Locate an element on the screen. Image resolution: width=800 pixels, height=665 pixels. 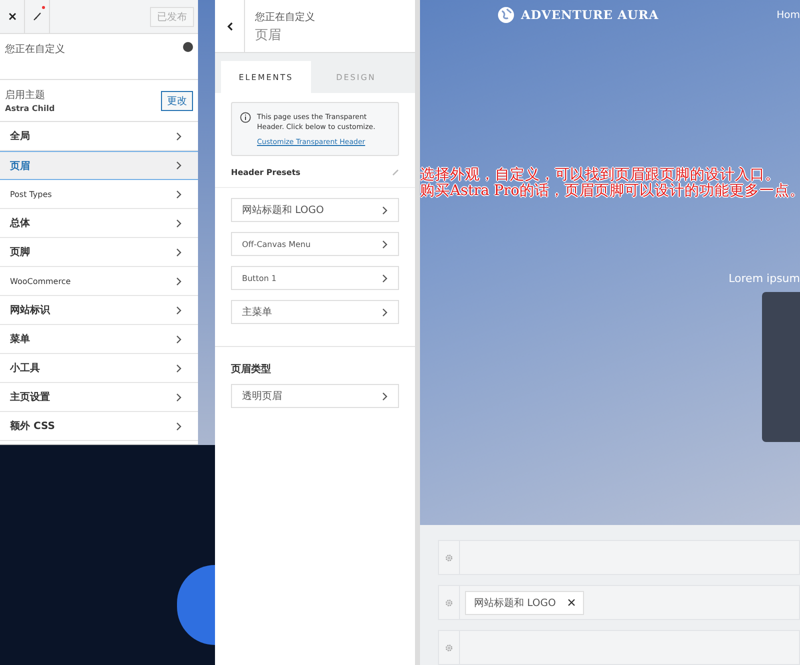
menu-item: 页眉 is located at coordinates (99, 165).